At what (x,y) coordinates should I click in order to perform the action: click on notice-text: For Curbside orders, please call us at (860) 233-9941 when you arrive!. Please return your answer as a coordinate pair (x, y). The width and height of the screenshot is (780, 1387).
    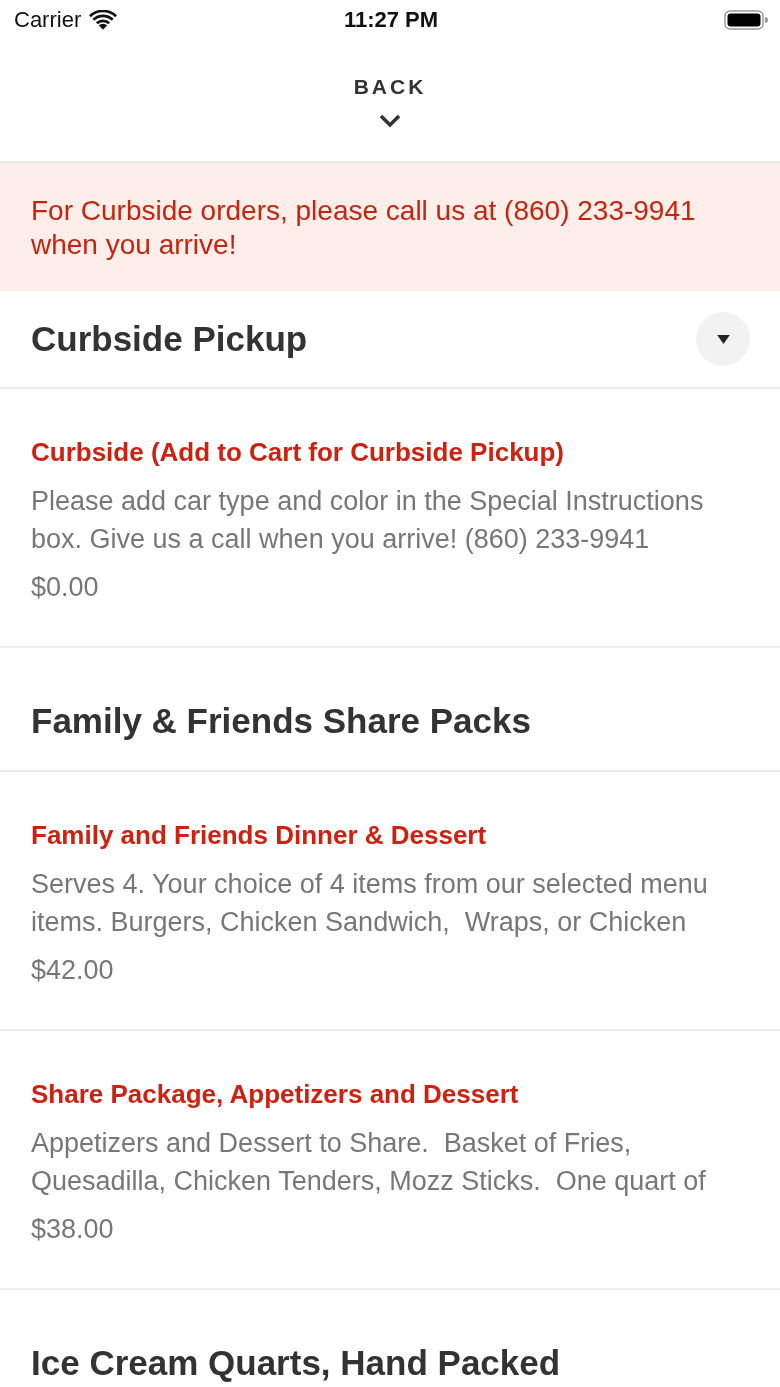
    Looking at the image, I should click on (364, 228).